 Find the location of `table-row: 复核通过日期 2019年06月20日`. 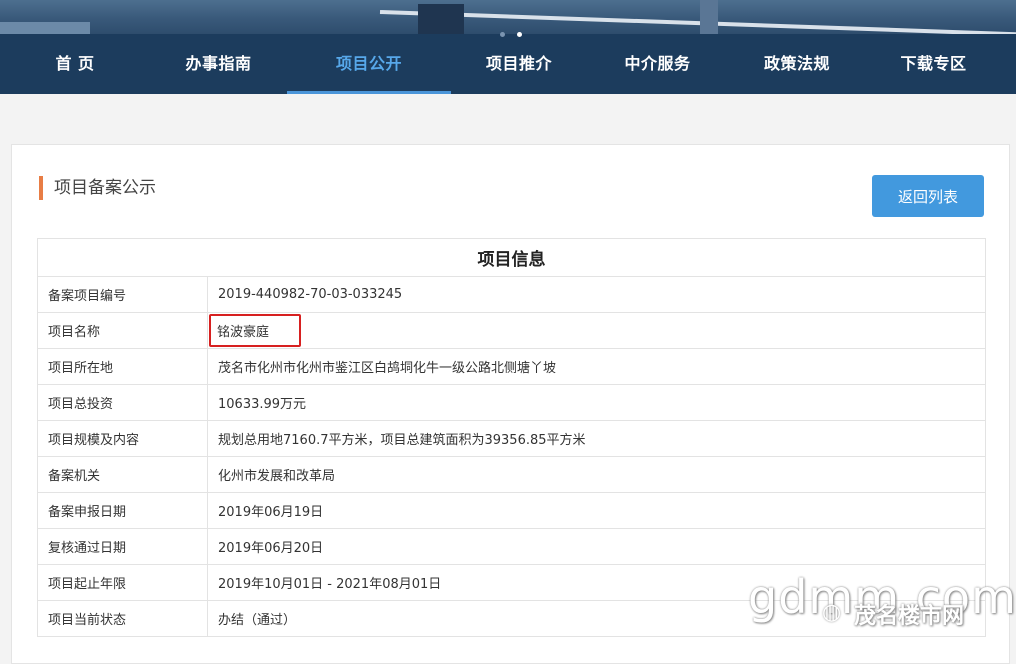

table-row: 复核通过日期 2019年06月20日 is located at coordinates (511, 546).